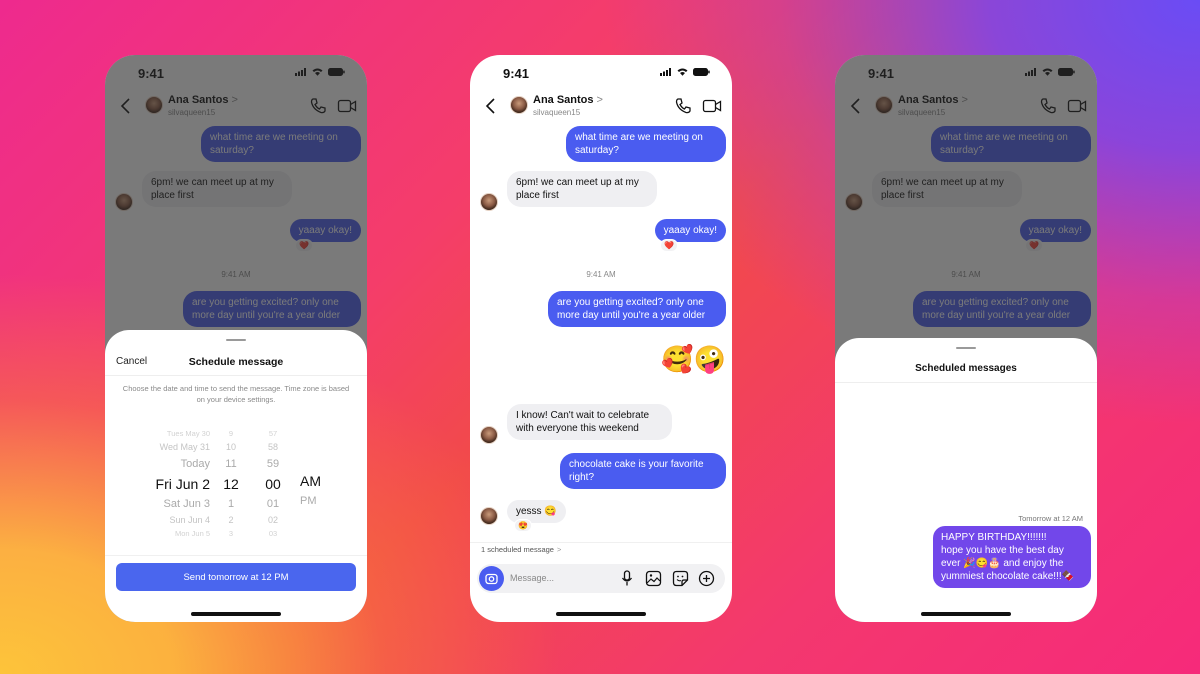 This screenshot has height=674, width=1200. Describe the element at coordinates (701, 72) in the screenshot. I see `battery-icon` at that location.